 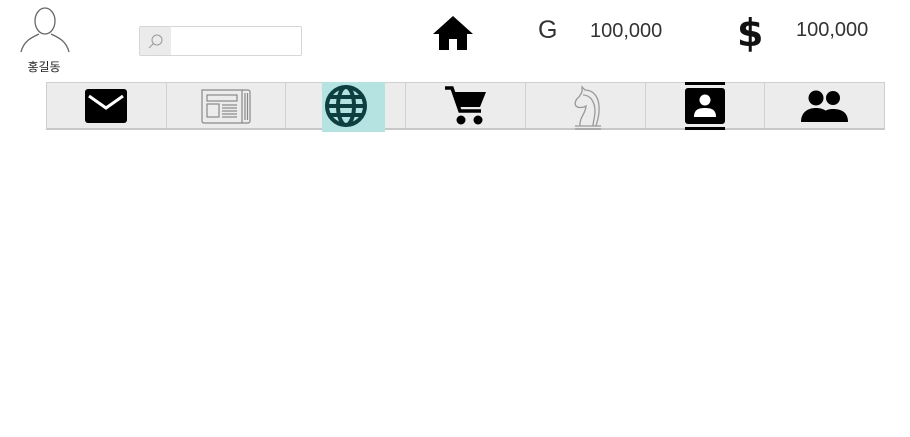 I want to click on dollar-icon: $, so click(x=750, y=33).